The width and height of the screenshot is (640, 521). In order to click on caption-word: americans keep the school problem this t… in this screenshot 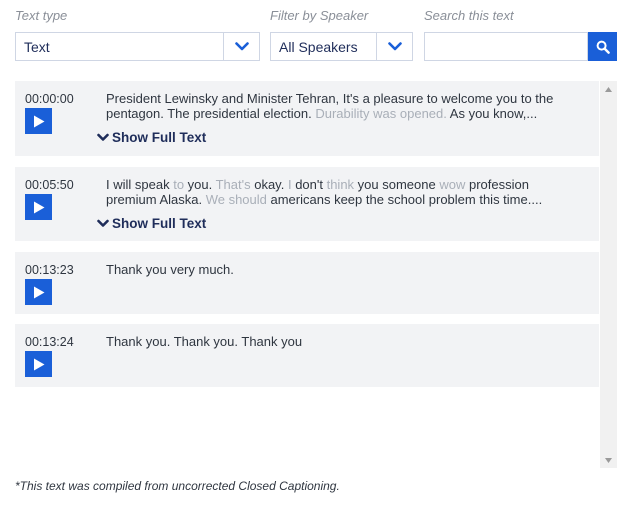, I will do `click(404, 199)`.